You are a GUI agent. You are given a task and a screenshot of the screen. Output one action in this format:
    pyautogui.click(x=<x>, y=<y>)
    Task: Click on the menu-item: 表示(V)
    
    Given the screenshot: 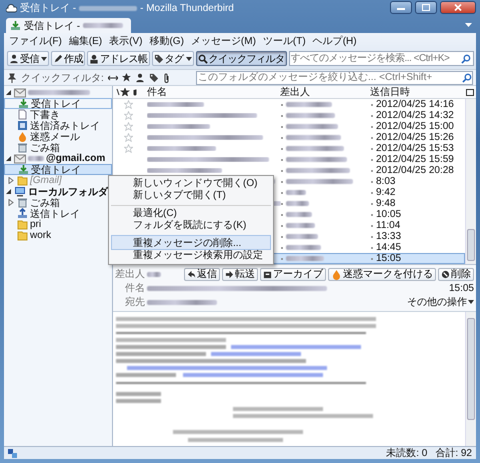 What is the action you would take?
    pyautogui.click(x=125, y=41)
    